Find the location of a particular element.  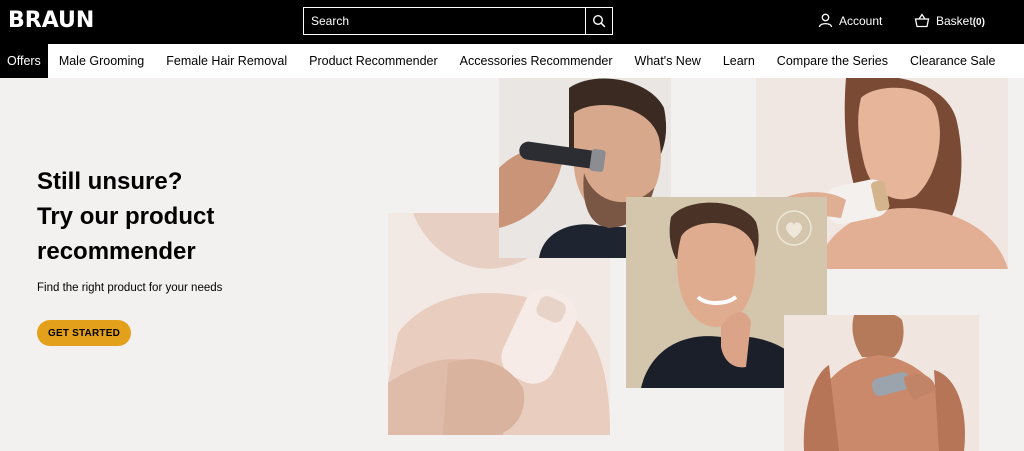

nav-item-learn: Learn is located at coordinates (739, 61).